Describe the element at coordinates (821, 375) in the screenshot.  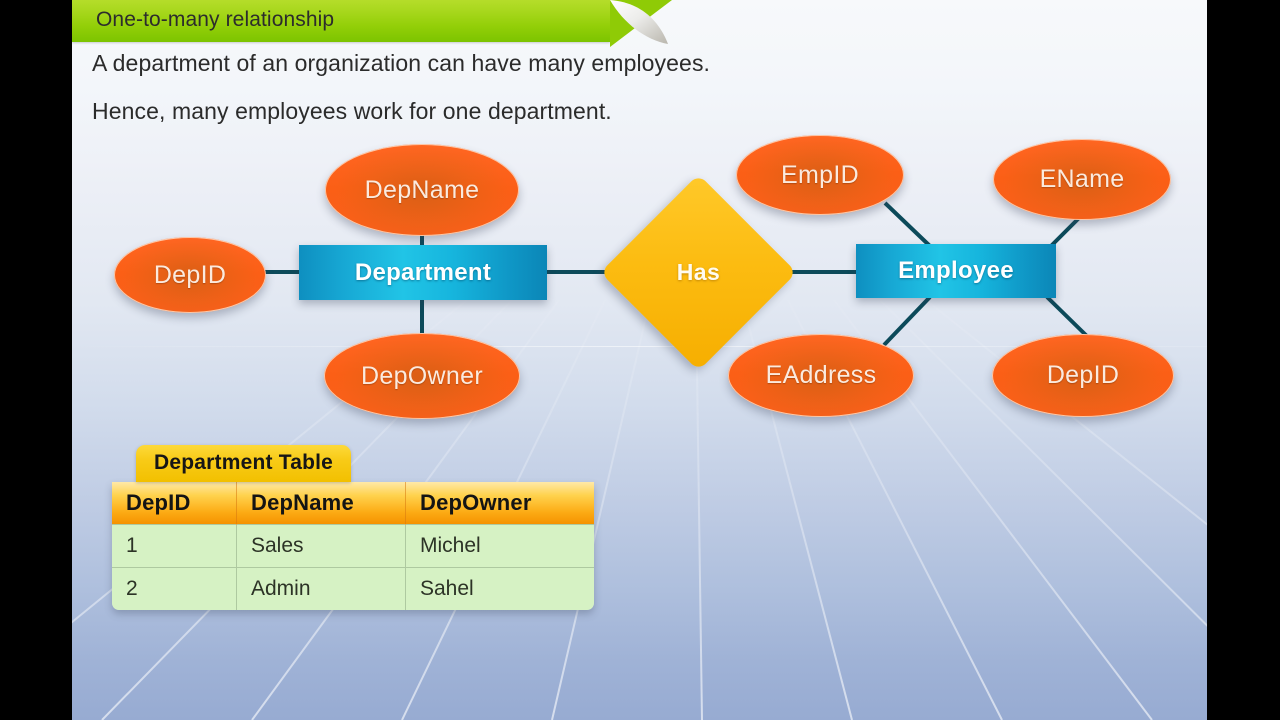
I see `attribute-oval-eaddress: EAddress` at that location.